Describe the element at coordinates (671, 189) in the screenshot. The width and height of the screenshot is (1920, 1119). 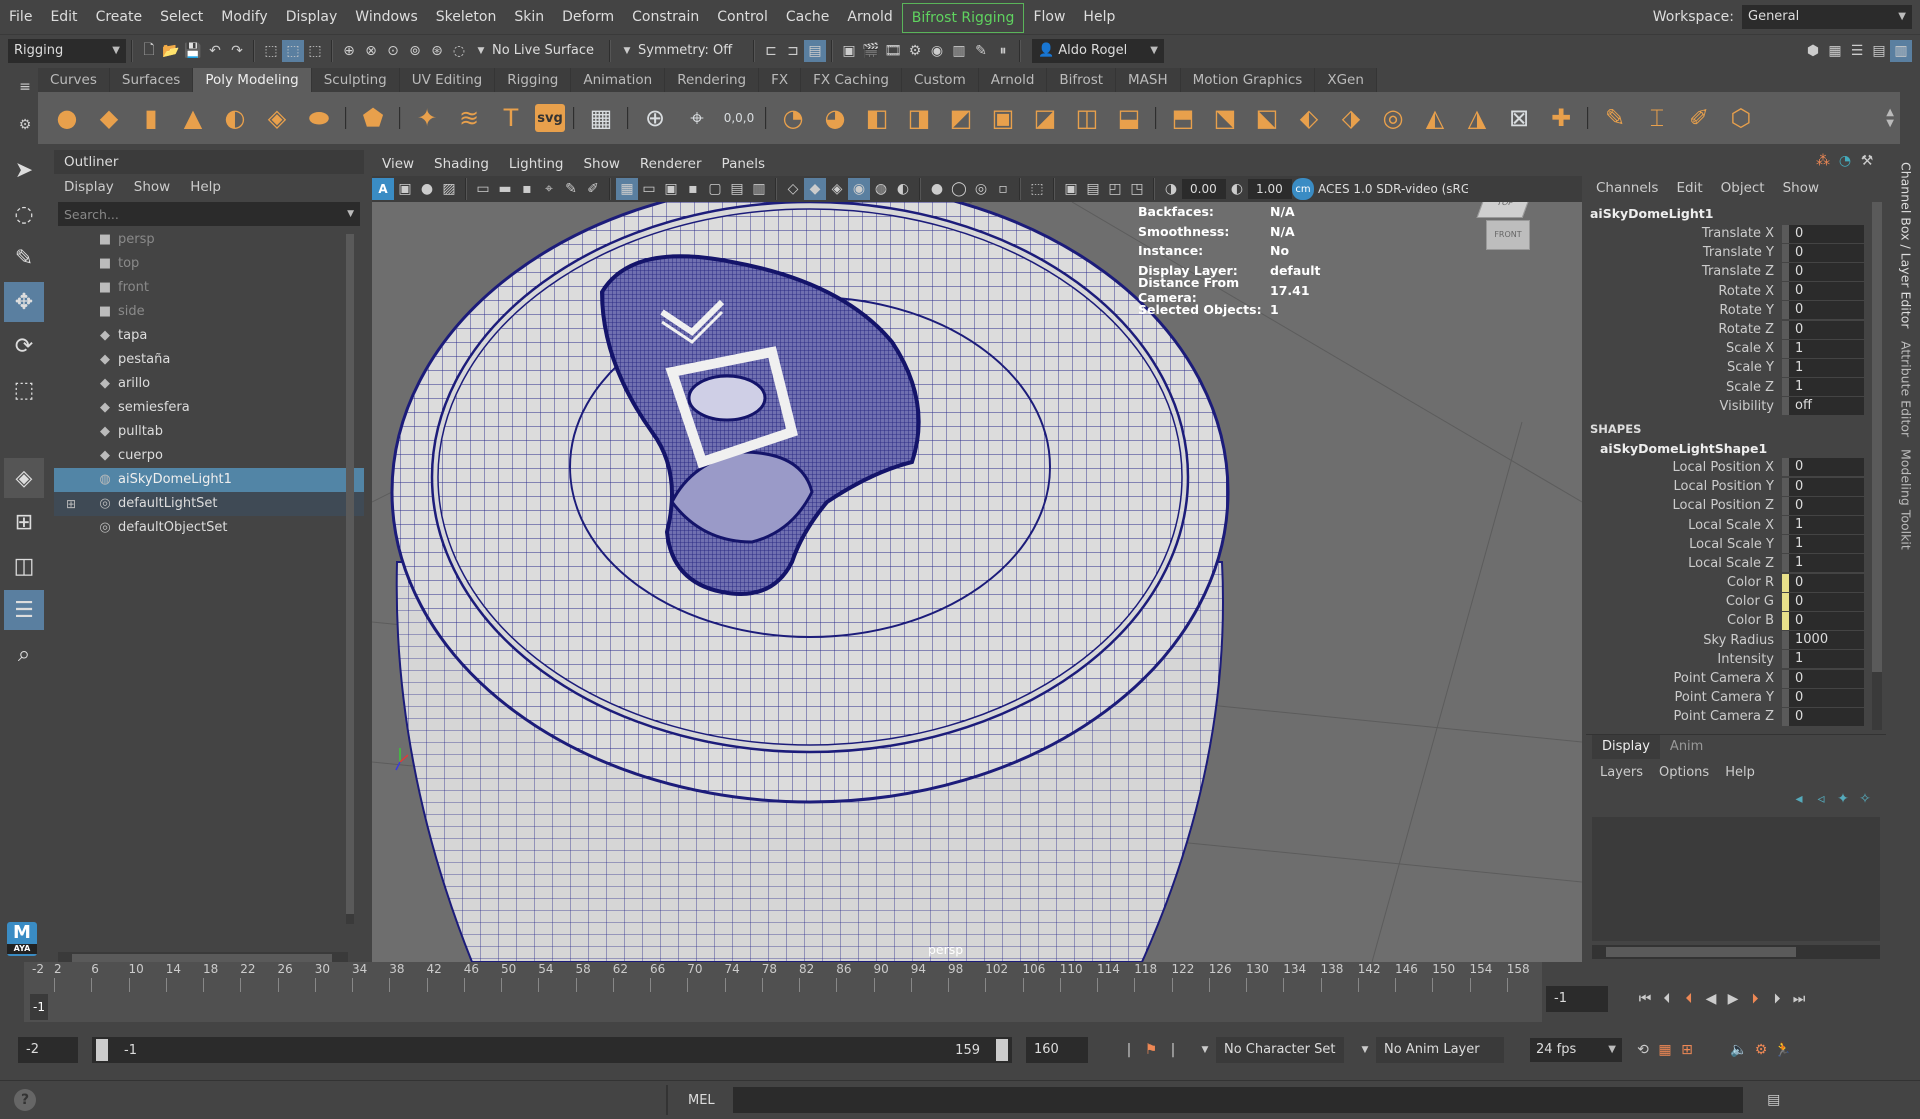
I see `smooth-shade-icon: ▣` at that location.